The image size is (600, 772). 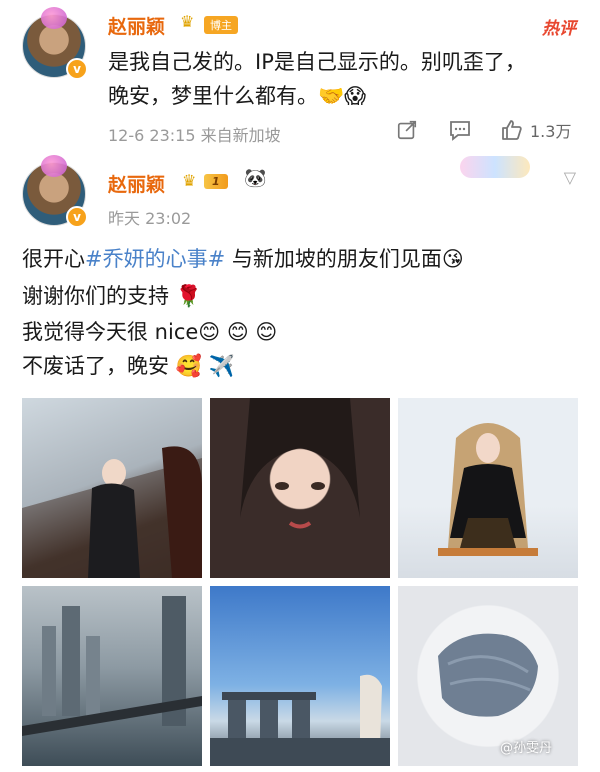 I want to click on comment-icon, so click(x=460, y=131).